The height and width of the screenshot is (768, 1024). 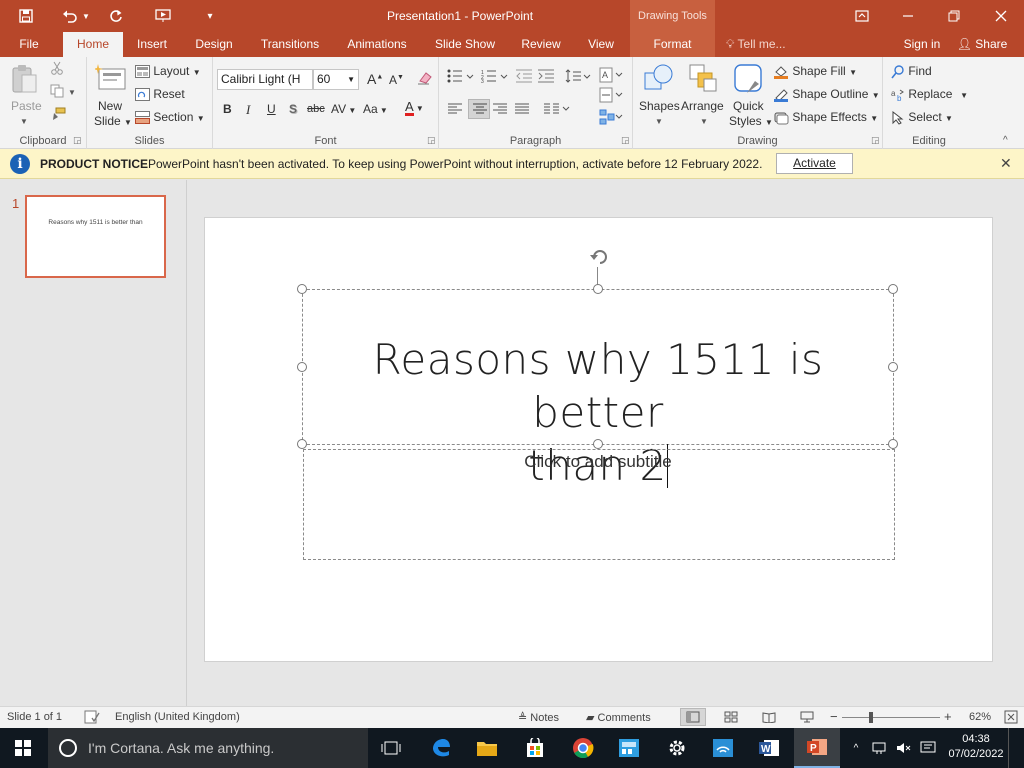 I want to click on zoom-slider-track, so click(x=891, y=717).